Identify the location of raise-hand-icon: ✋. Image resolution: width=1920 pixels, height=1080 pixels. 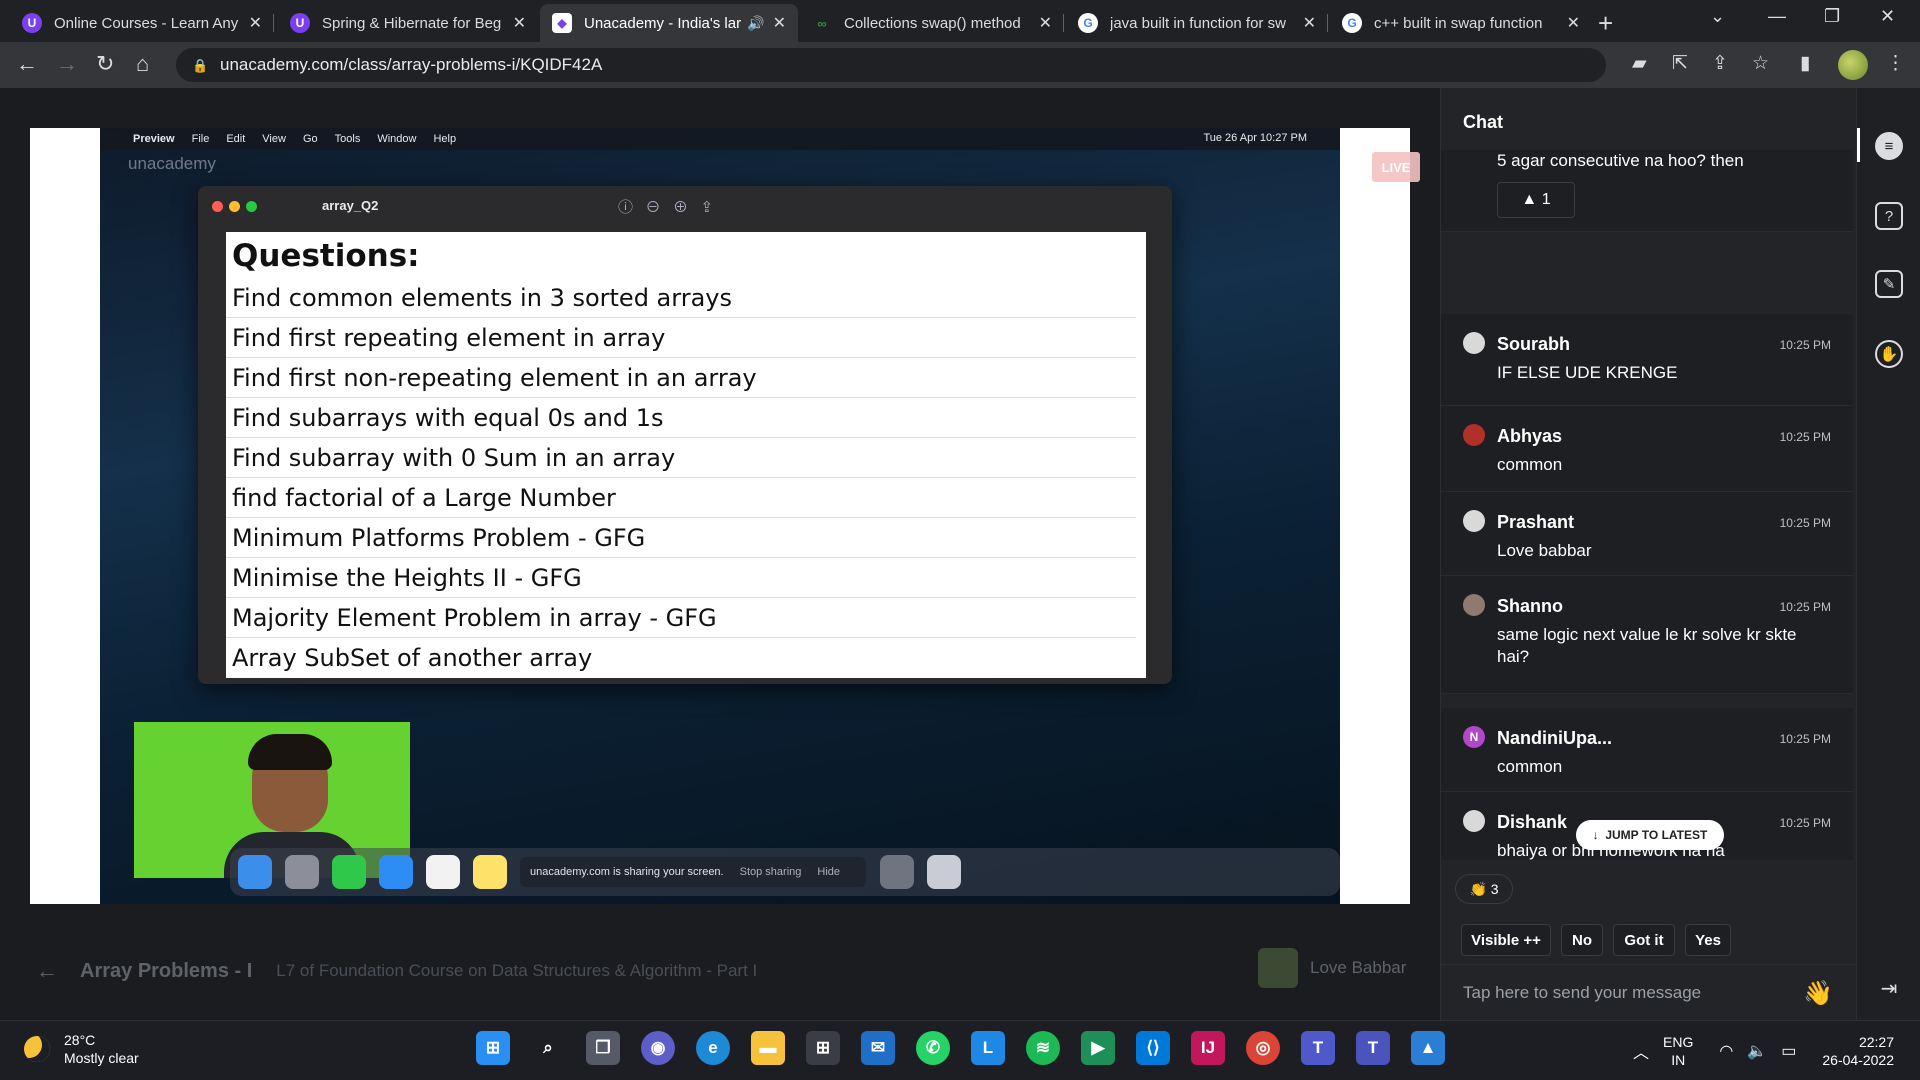
(1889, 354).